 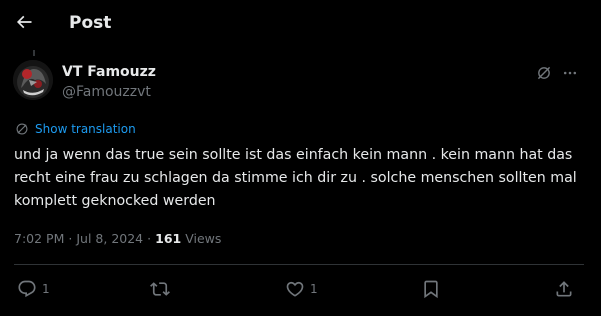 I want to click on back-button, so click(x=24, y=22).